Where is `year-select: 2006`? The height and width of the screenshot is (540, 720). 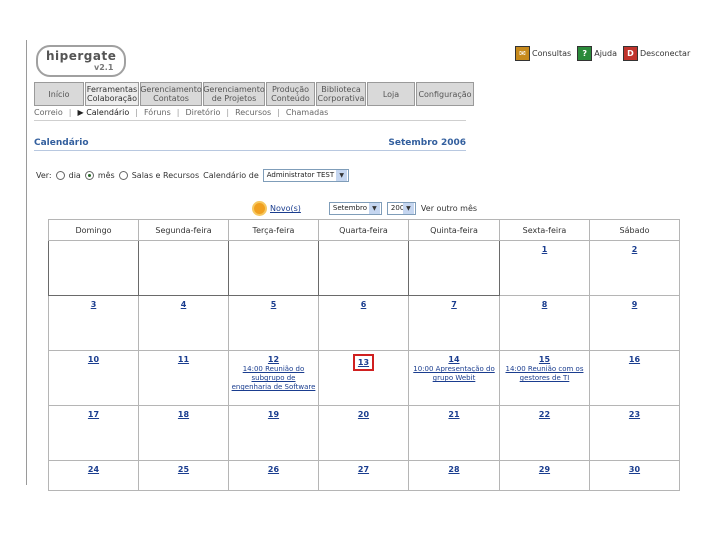 year-select: 2006 is located at coordinates (401, 208).